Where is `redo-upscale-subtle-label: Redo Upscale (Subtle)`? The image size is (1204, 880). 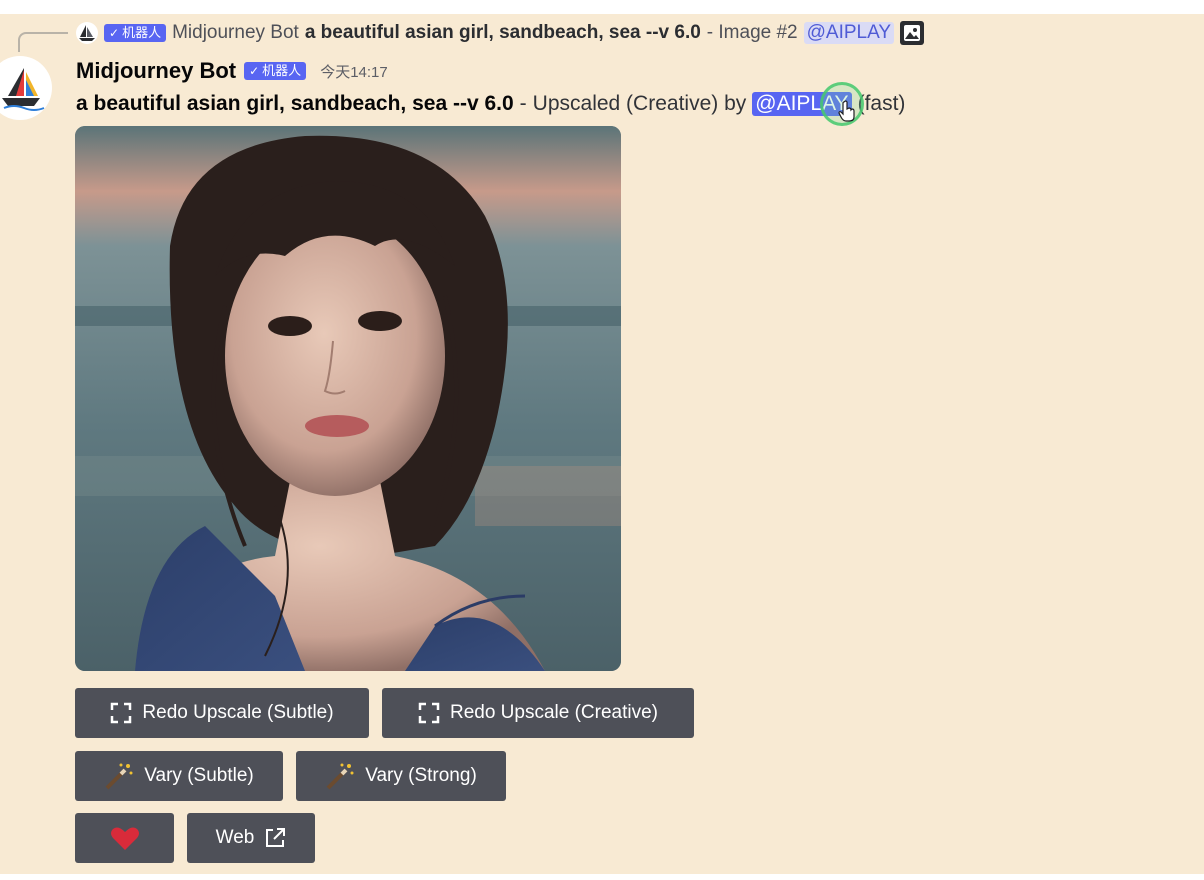
redo-upscale-subtle-label: Redo Upscale (Subtle) is located at coordinates (238, 712).